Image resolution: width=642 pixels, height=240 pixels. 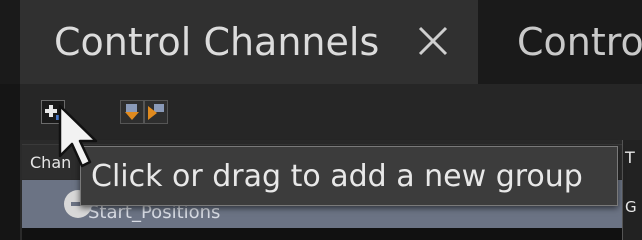 I want to click on tab-label: Control Channels, so click(x=217, y=42).